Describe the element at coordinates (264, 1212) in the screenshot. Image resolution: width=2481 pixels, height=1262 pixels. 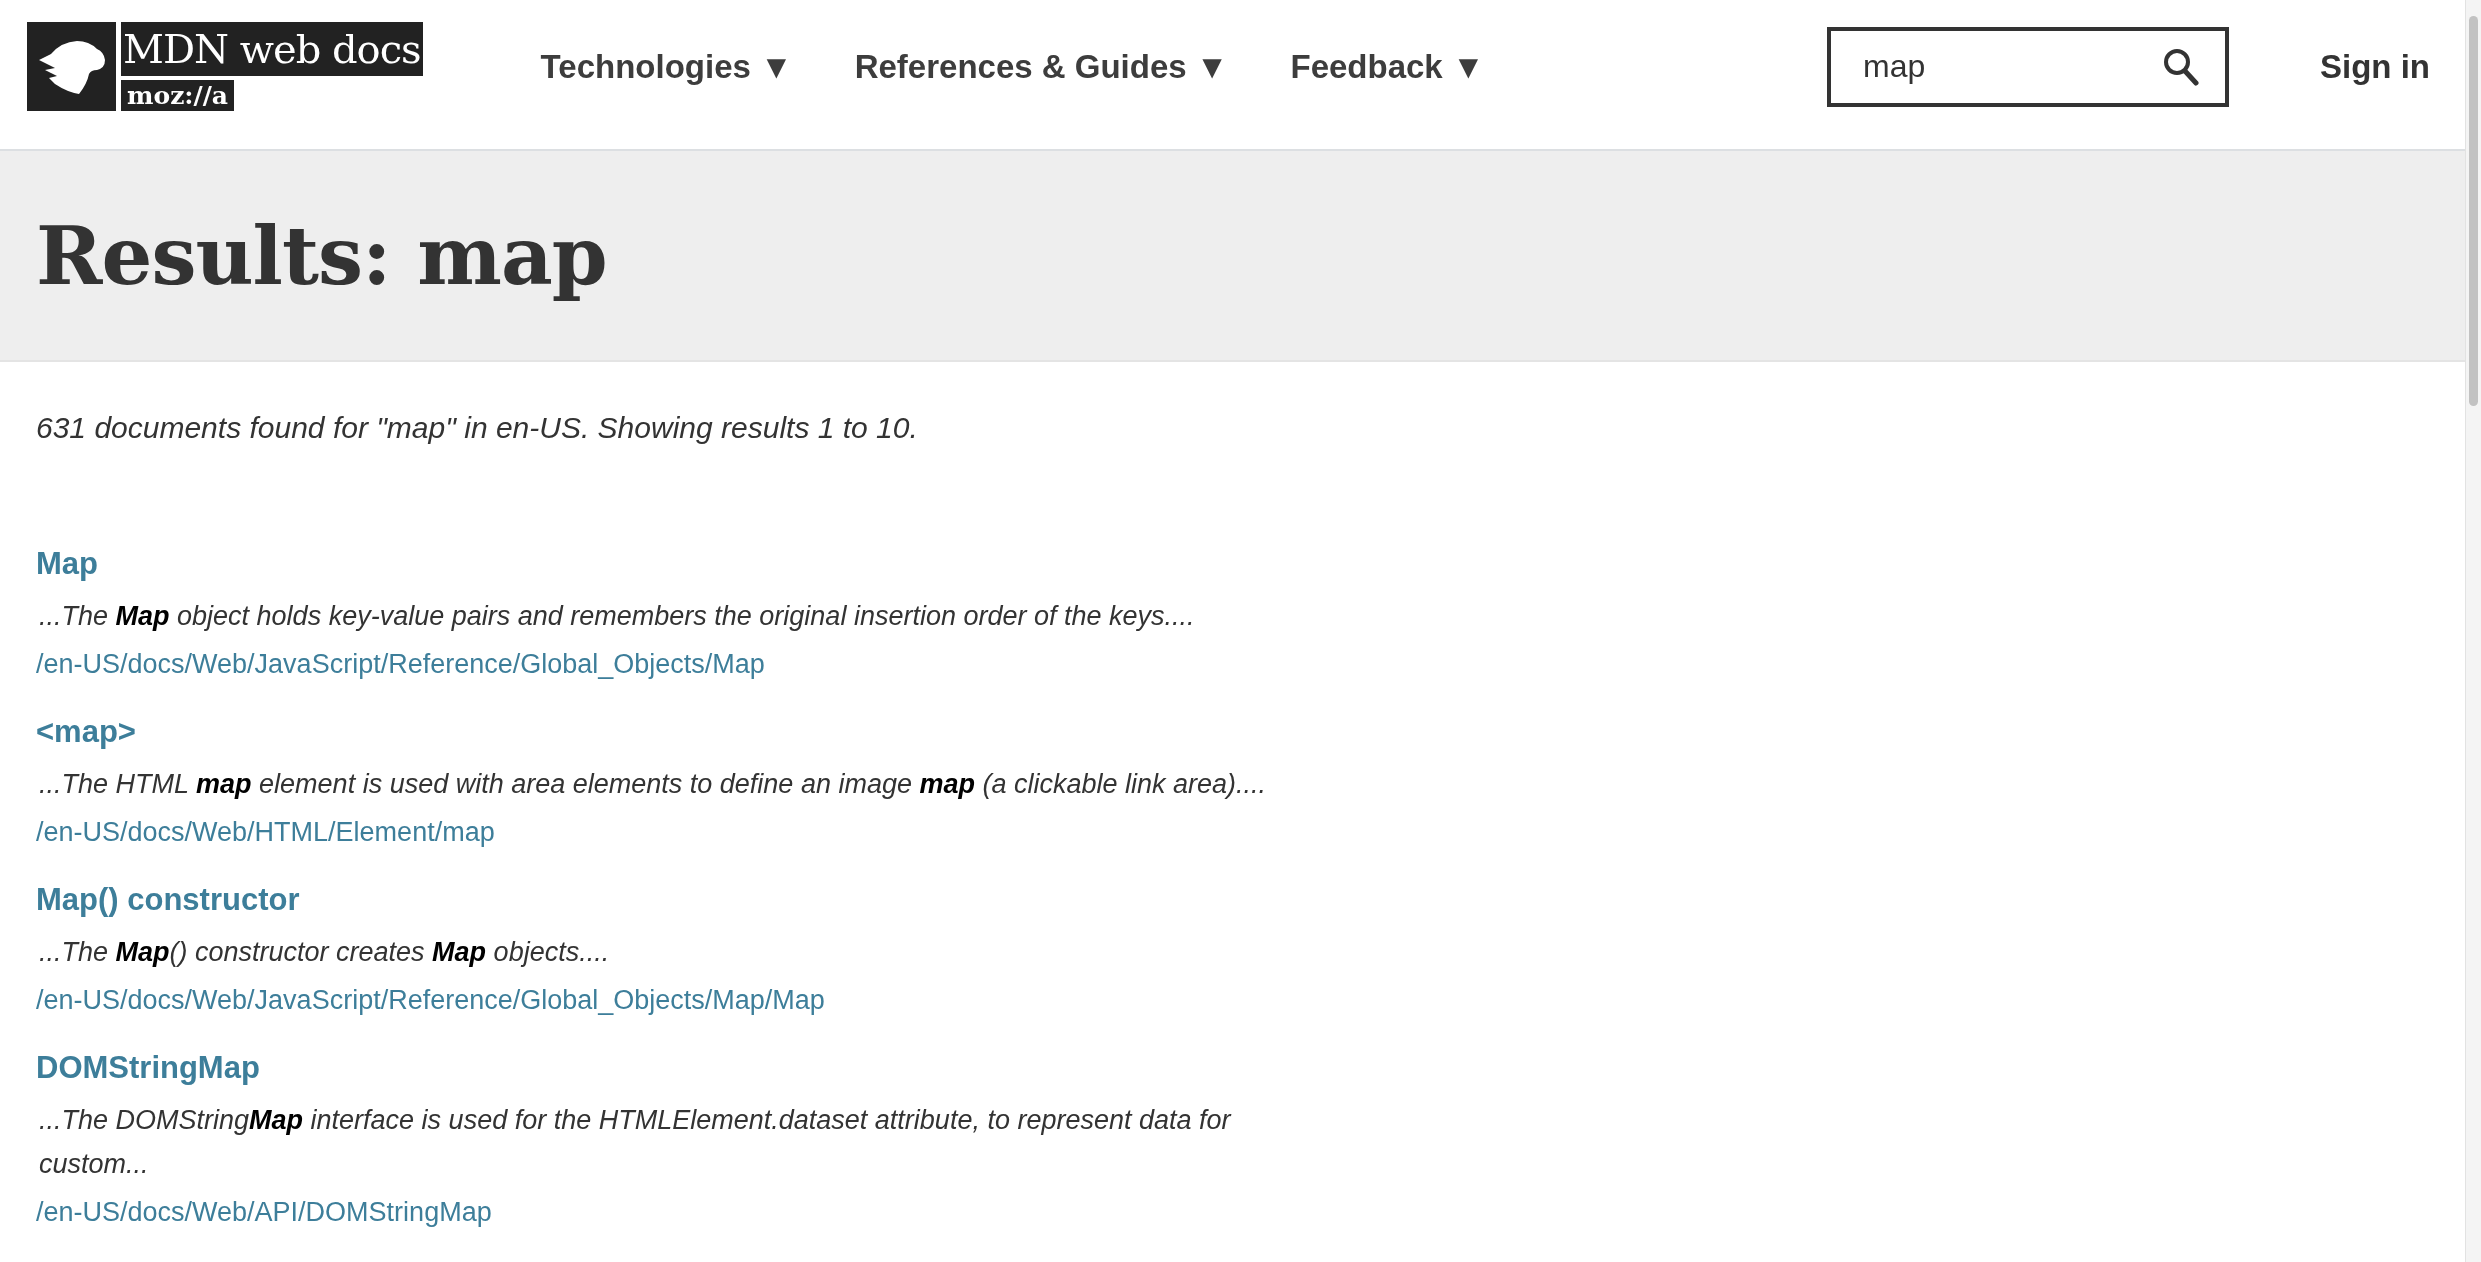
I see `result-url-link: /en-US/docs/Web/API/DOMStringMap` at that location.